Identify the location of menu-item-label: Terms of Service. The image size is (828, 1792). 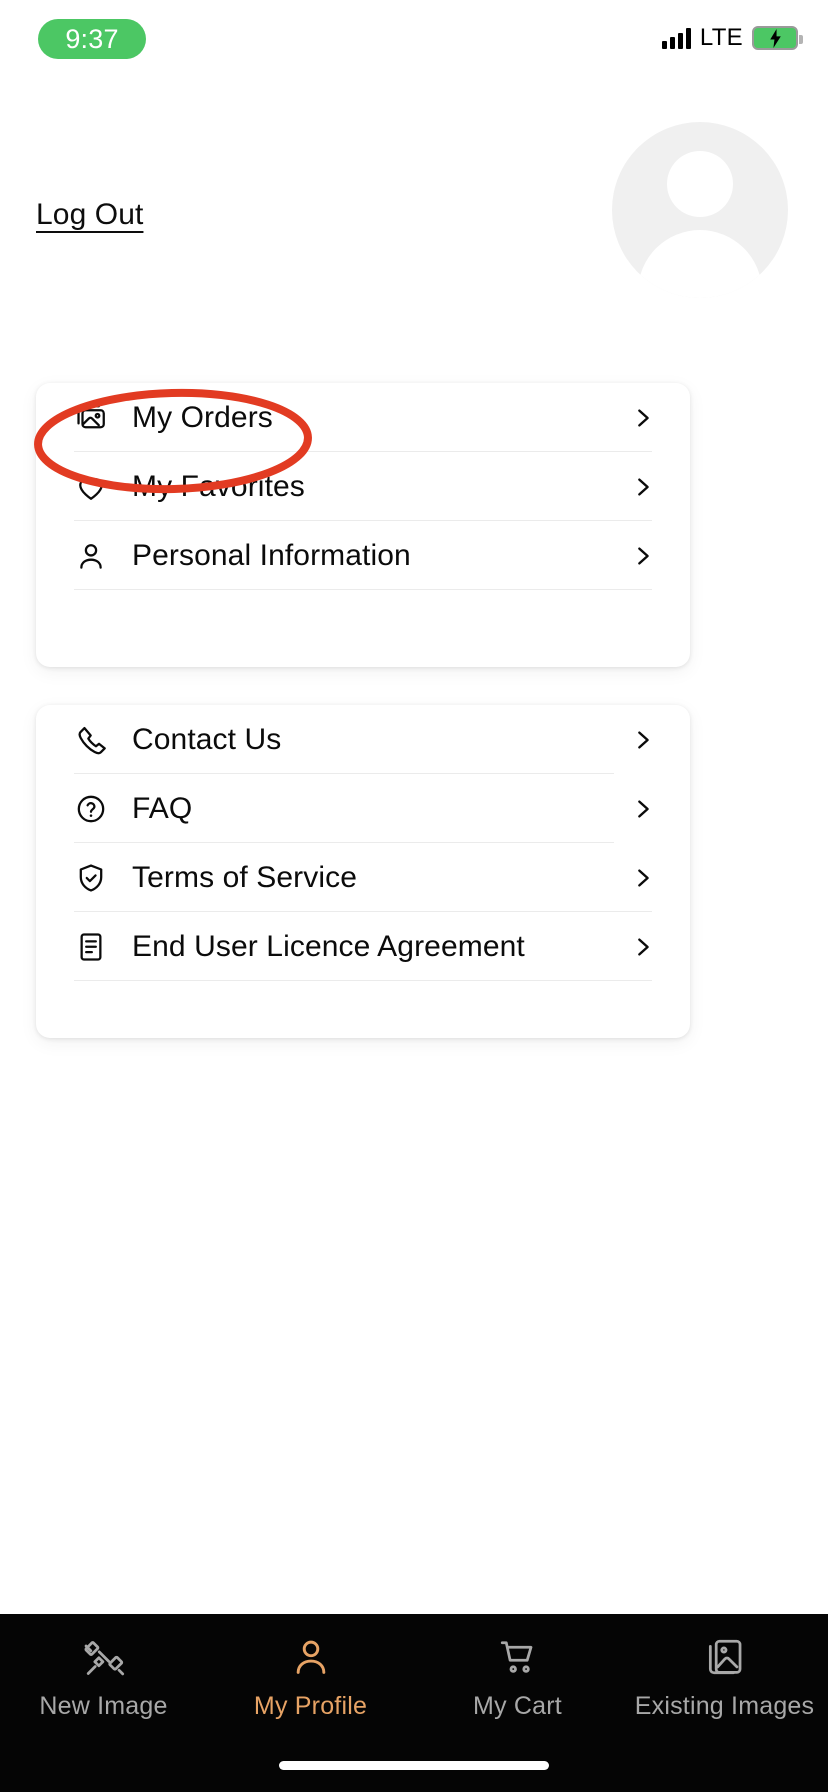
(244, 877).